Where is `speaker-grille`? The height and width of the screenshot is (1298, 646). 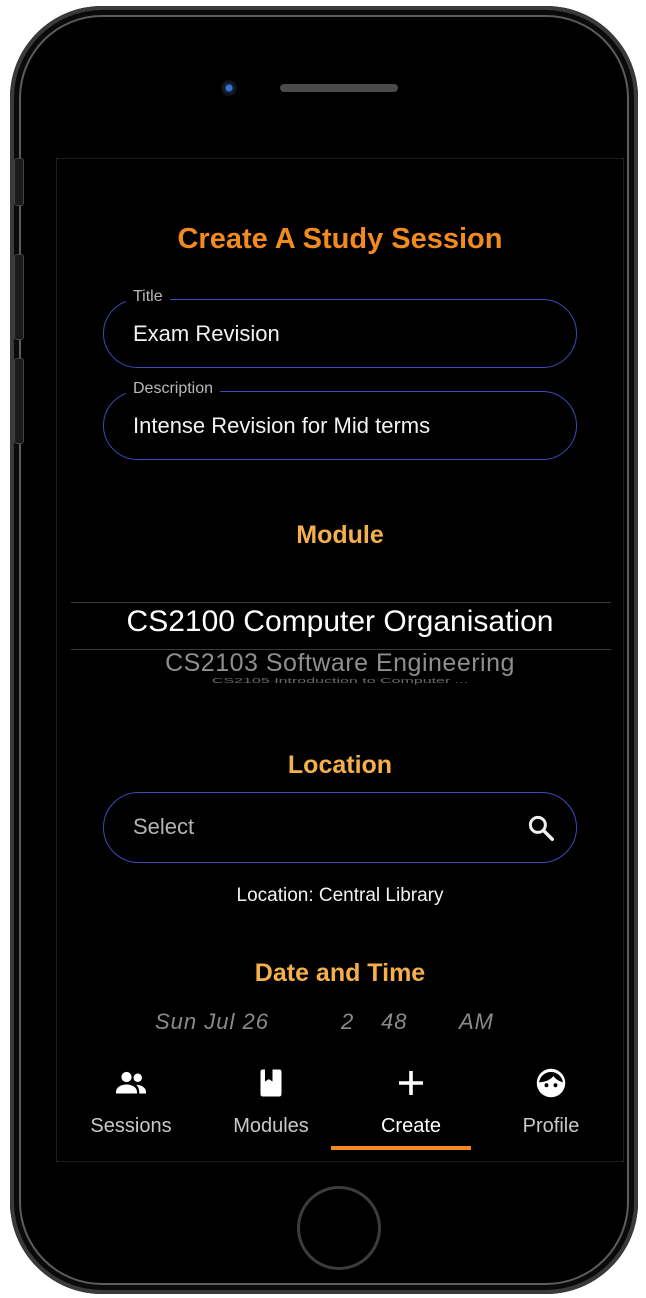
speaker-grille is located at coordinates (339, 88).